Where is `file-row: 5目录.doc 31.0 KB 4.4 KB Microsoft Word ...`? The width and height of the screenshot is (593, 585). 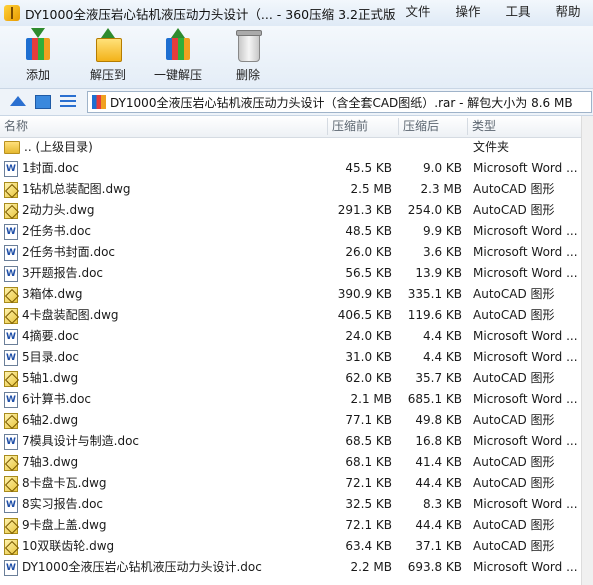
file-row: 5目录.doc 31.0 KB 4.4 KB Microsoft Word ... is located at coordinates (296, 357).